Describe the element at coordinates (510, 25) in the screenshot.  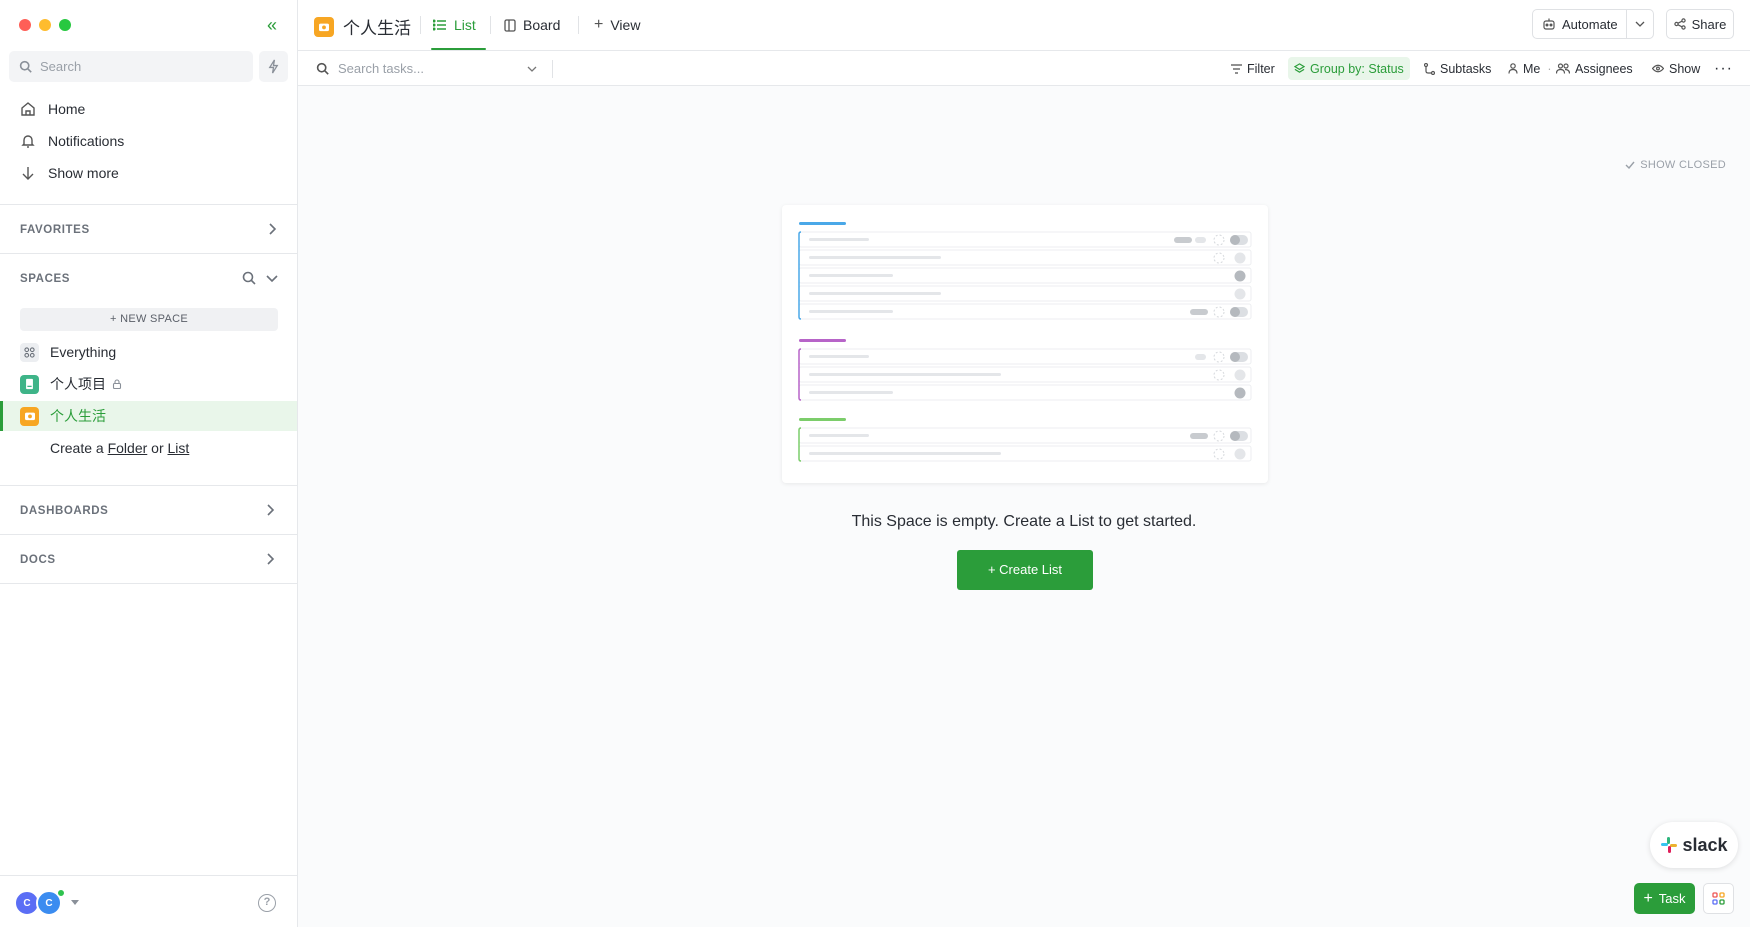
I see `board-icon` at that location.